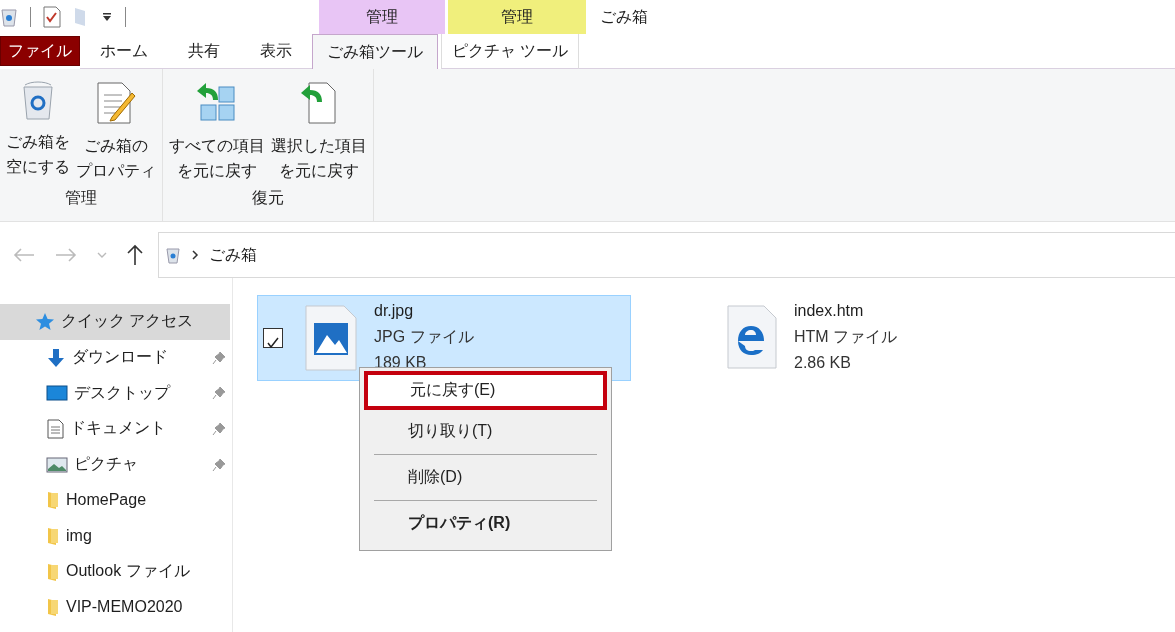  What do you see at coordinates (319, 103) in the screenshot?
I see `restore-file-icon` at bounding box center [319, 103].